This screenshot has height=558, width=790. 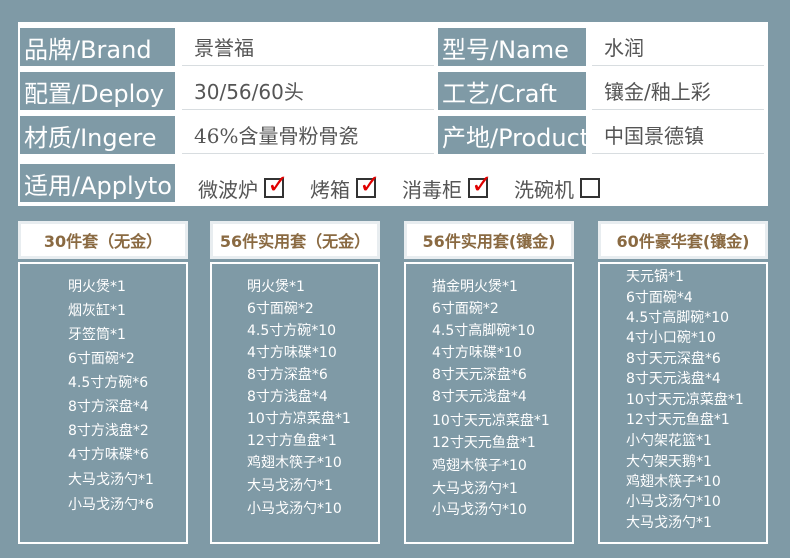 I want to click on option-microwave: 微波炉 ✓, so click(x=243, y=187).